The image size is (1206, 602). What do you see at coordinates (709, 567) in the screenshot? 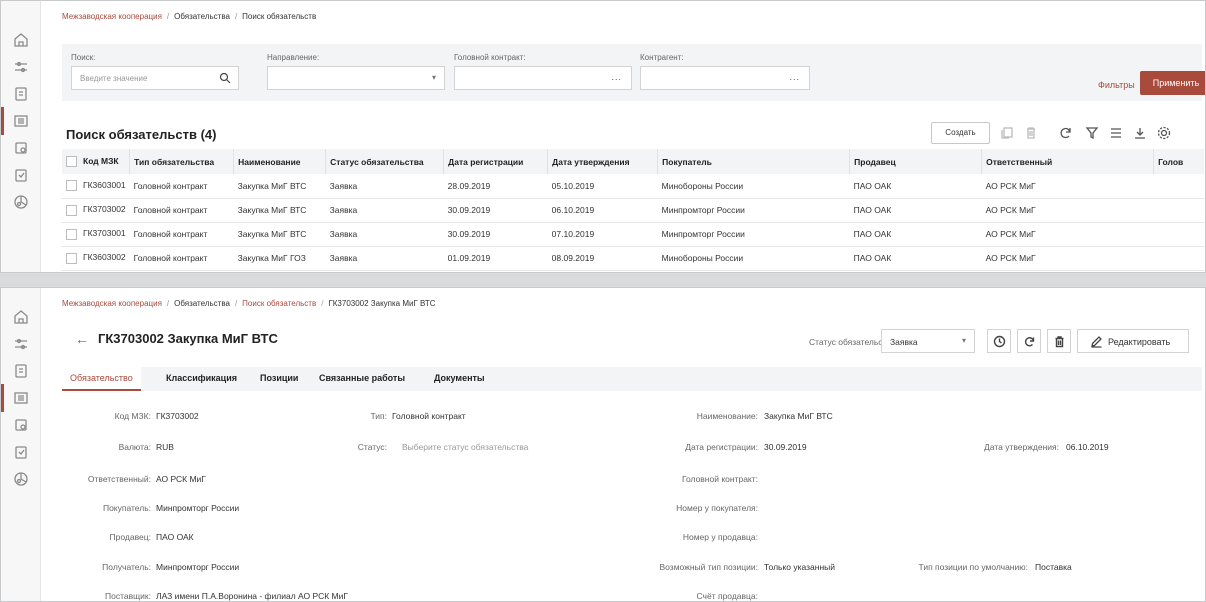
I see `field-label: Возможный тип позиции:` at bounding box center [709, 567].